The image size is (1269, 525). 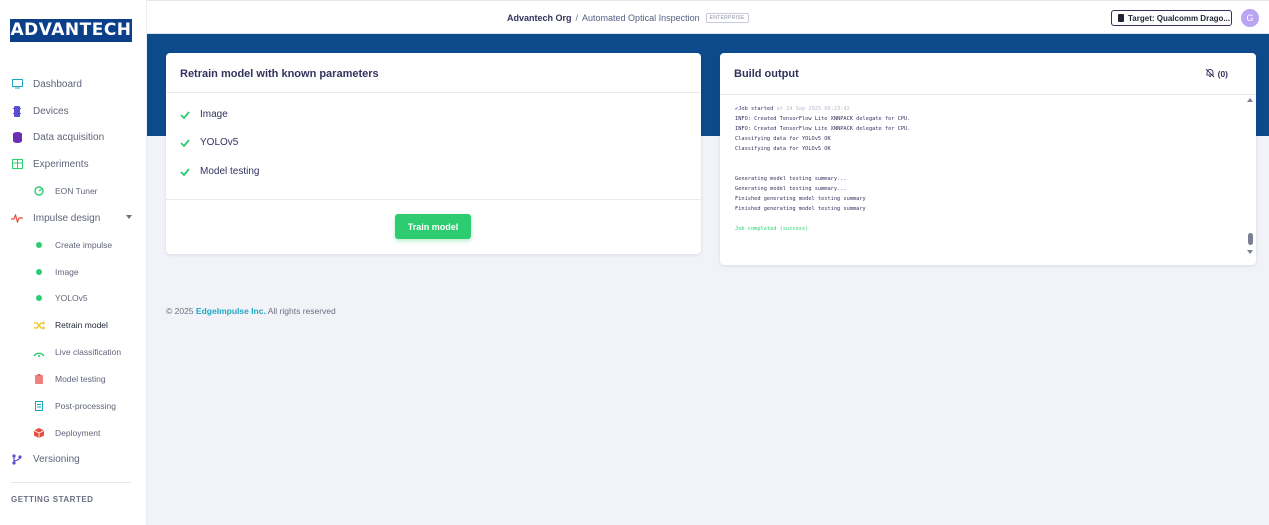 I want to click on sidebar-item-retrain-model: Retrain model, so click(x=73, y=325).